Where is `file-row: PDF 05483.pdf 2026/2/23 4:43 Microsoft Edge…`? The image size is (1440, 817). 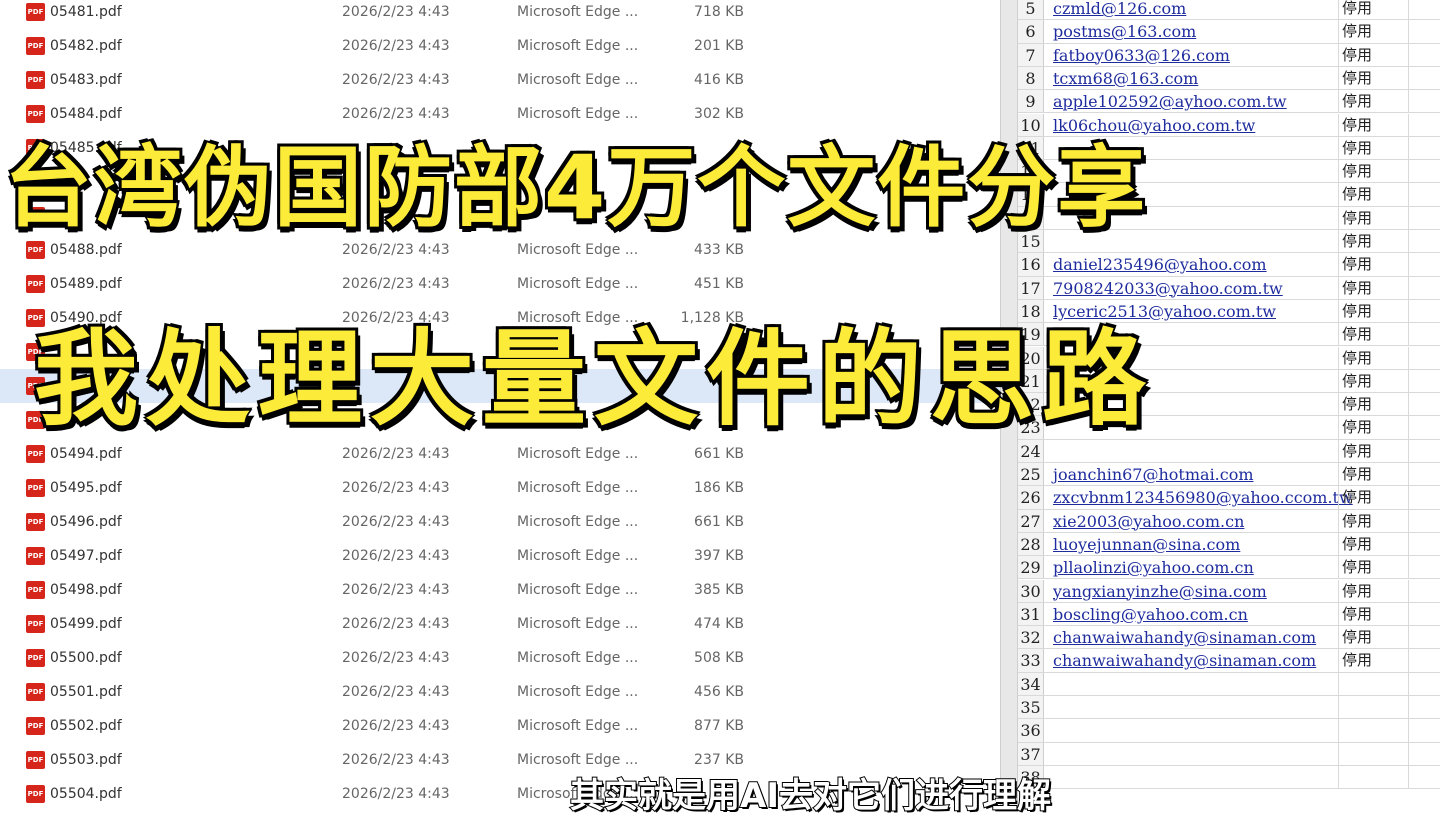
file-row: PDF 05483.pdf 2026/2/23 4:43 Microsoft Edge… is located at coordinates (500, 80).